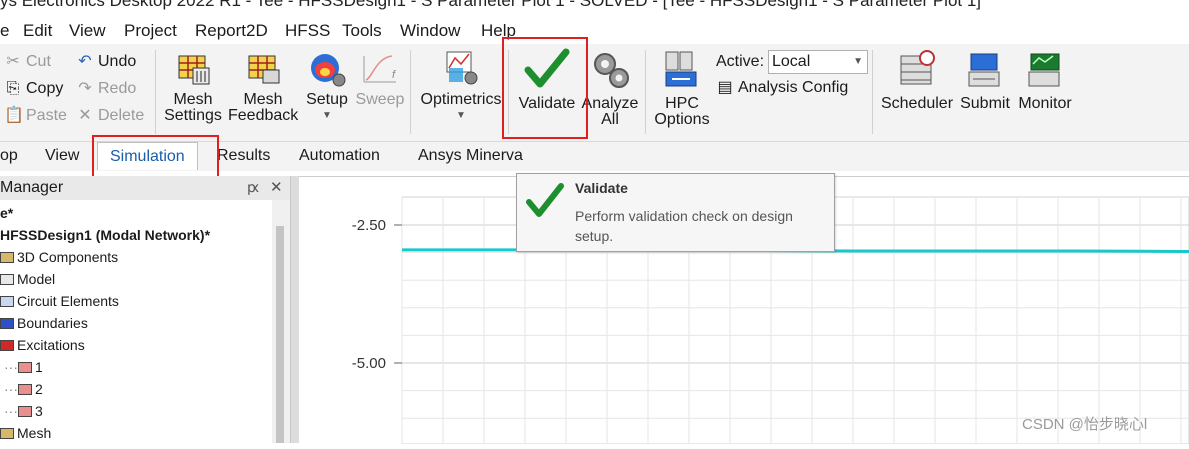 The image size is (1189, 449). I want to click on submit-button: Submit, so click(985, 80).